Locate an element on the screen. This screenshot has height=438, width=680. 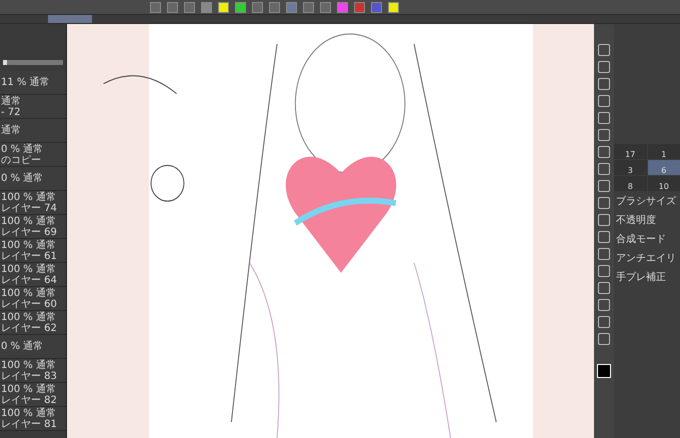
property-label: 不透明度 is located at coordinates (636, 221).